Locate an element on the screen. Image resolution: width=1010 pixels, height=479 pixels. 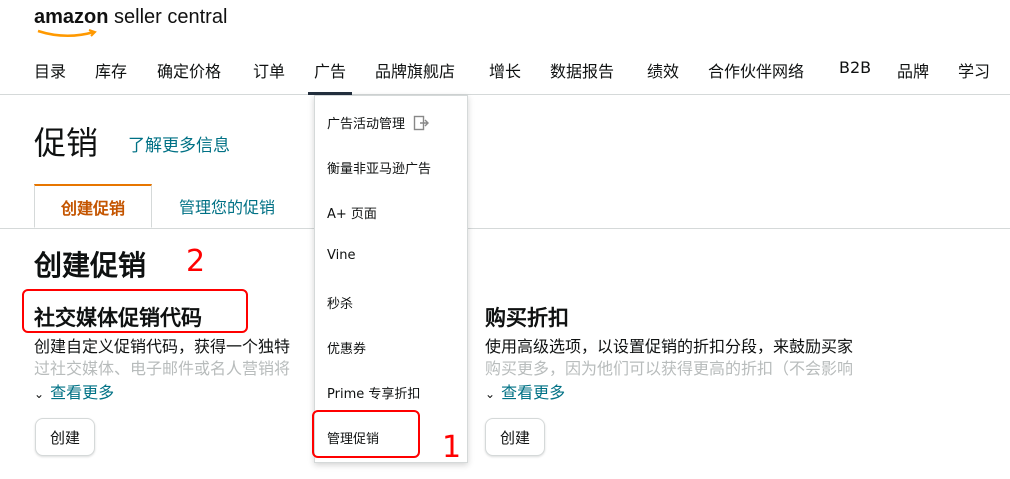
menu-item-coupons: 优惠券 is located at coordinates (346, 347).